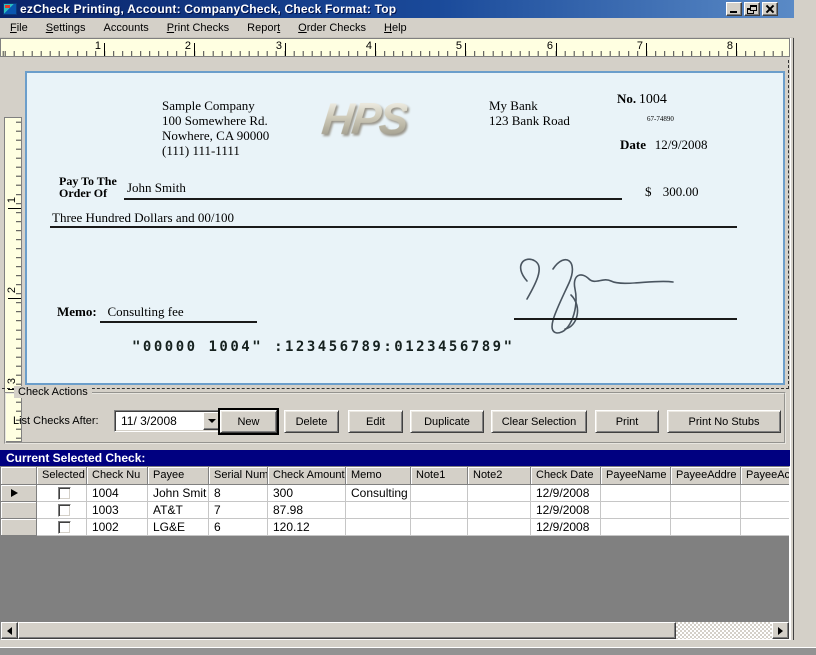 This screenshot has width=816, height=655. Describe the element at coordinates (238, 476) in the screenshot. I see `column-header: Serial Num` at that location.